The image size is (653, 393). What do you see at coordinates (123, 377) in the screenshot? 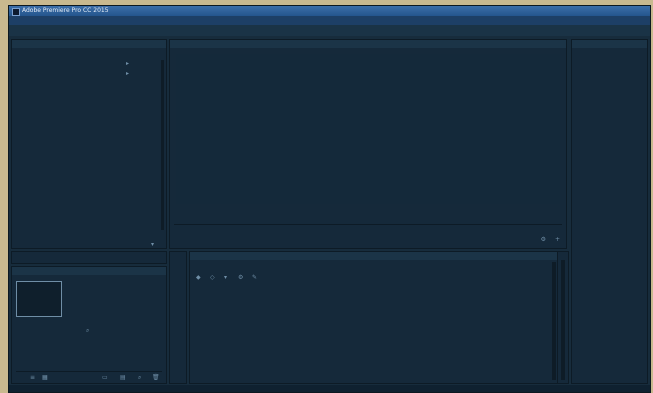
I see `new-item-icon: ▤` at bounding box center [123, 377].